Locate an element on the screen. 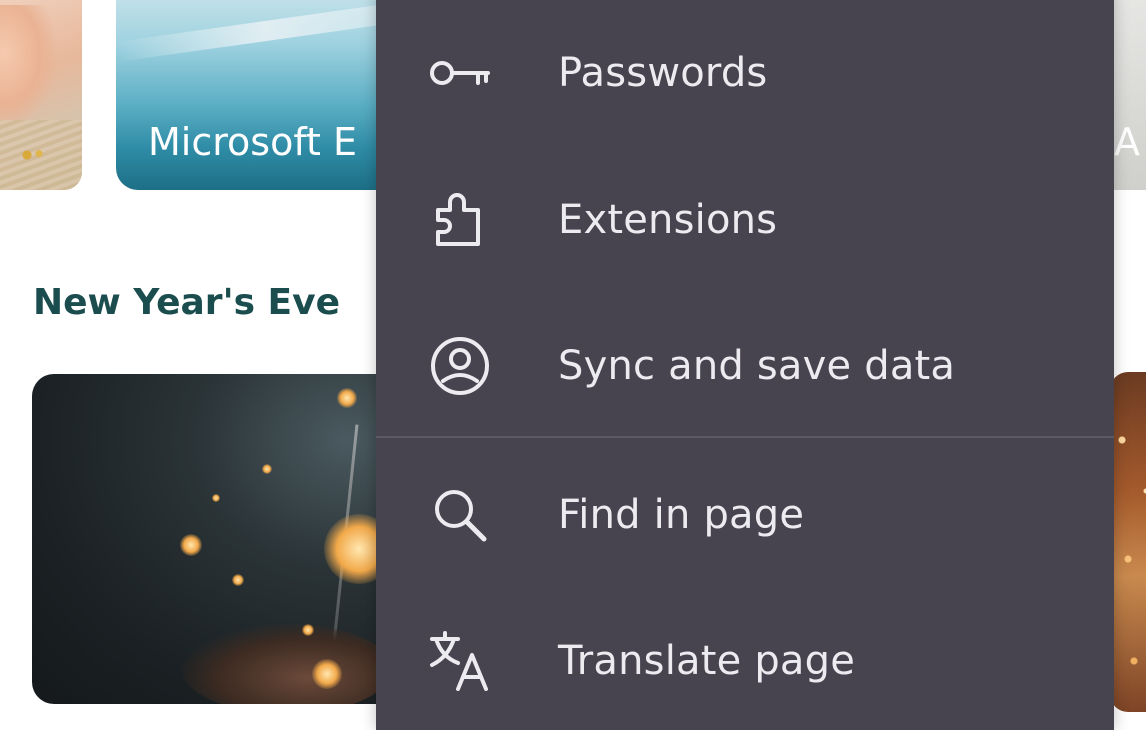 This screenshot has height=730, width=1146. photo-flowers is located at coordinates (33, 155).